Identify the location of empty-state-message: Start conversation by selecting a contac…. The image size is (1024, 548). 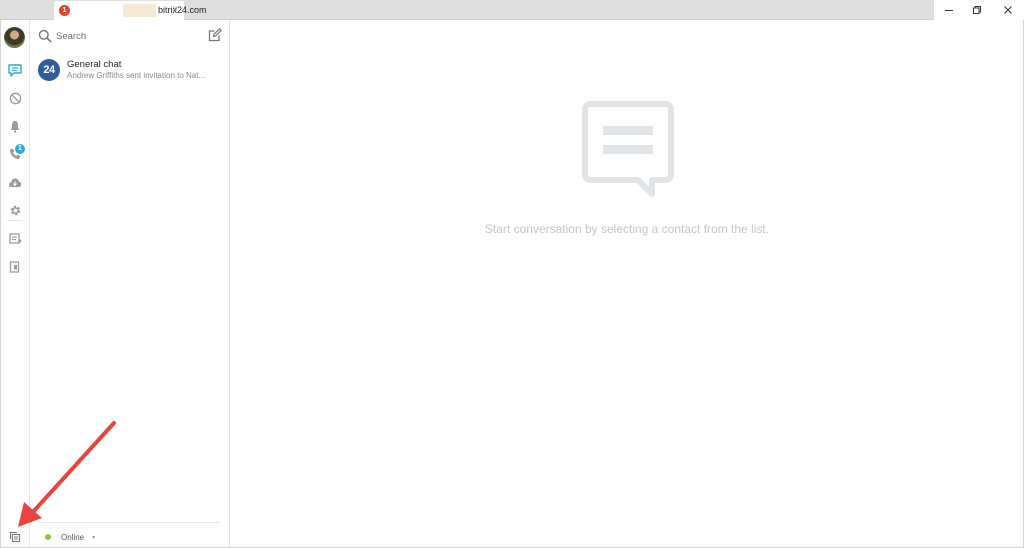
(627, 229).